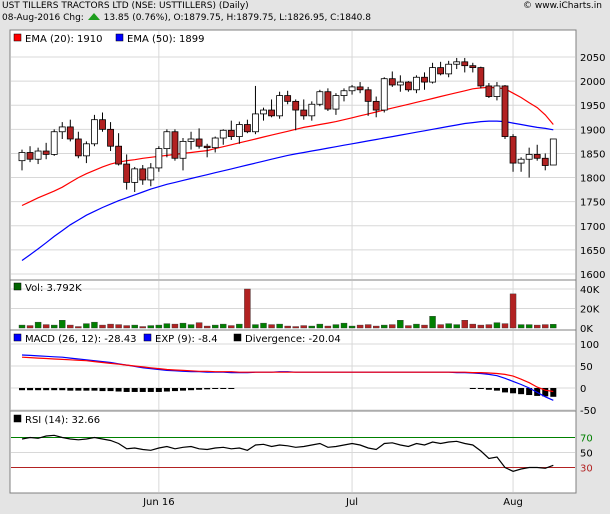  I want to click on legend-label-exp: EXP (9): -8.4, so click(186, 339).